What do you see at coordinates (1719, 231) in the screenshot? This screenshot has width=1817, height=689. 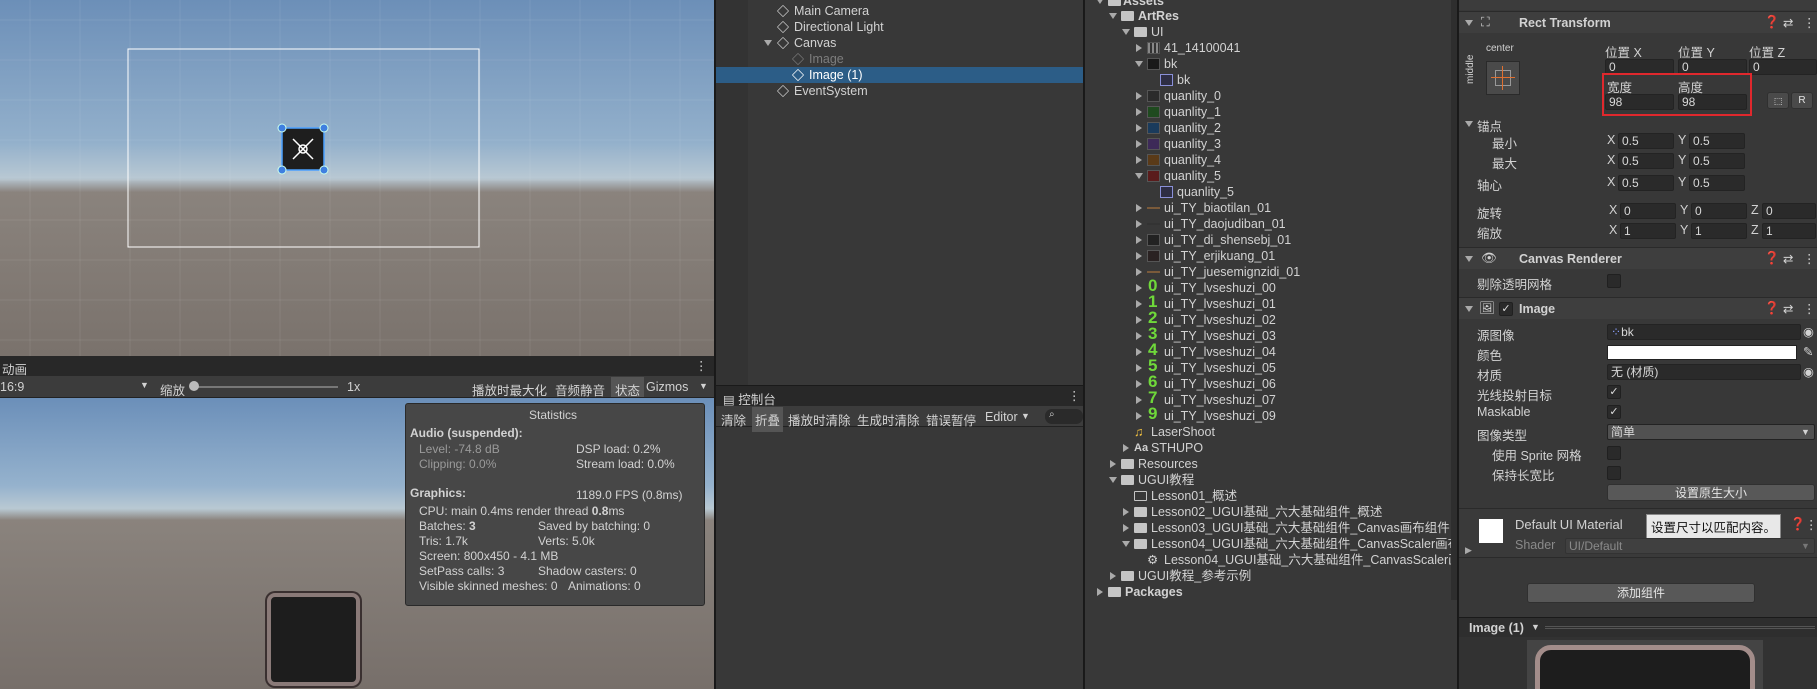 I see `scale-y-field: 1` at bounding box center [1719, 231].